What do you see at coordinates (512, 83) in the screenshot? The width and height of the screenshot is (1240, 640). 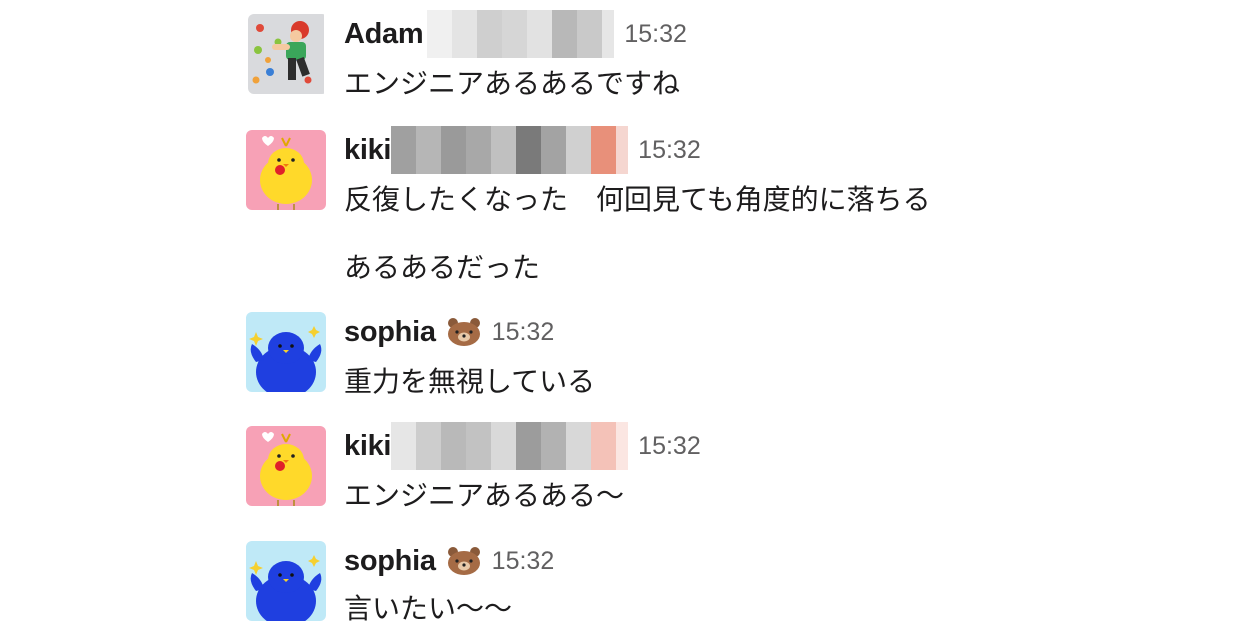 I see `message-text: エンジニアあるあるですね` at bounding box center [512, 83].